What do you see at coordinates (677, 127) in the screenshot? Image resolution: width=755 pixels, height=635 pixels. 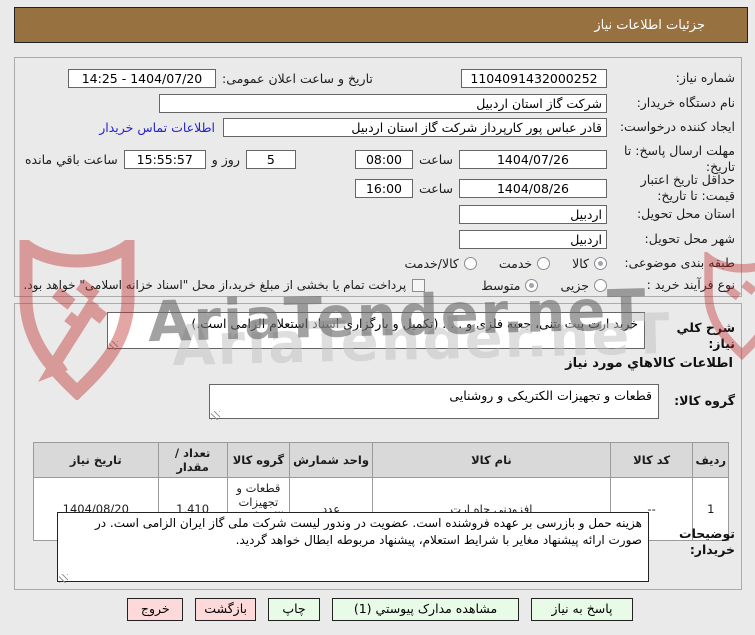 I see `request-creator-label: ایجاد کننده درخواست:` at bounding box center [677, 127].